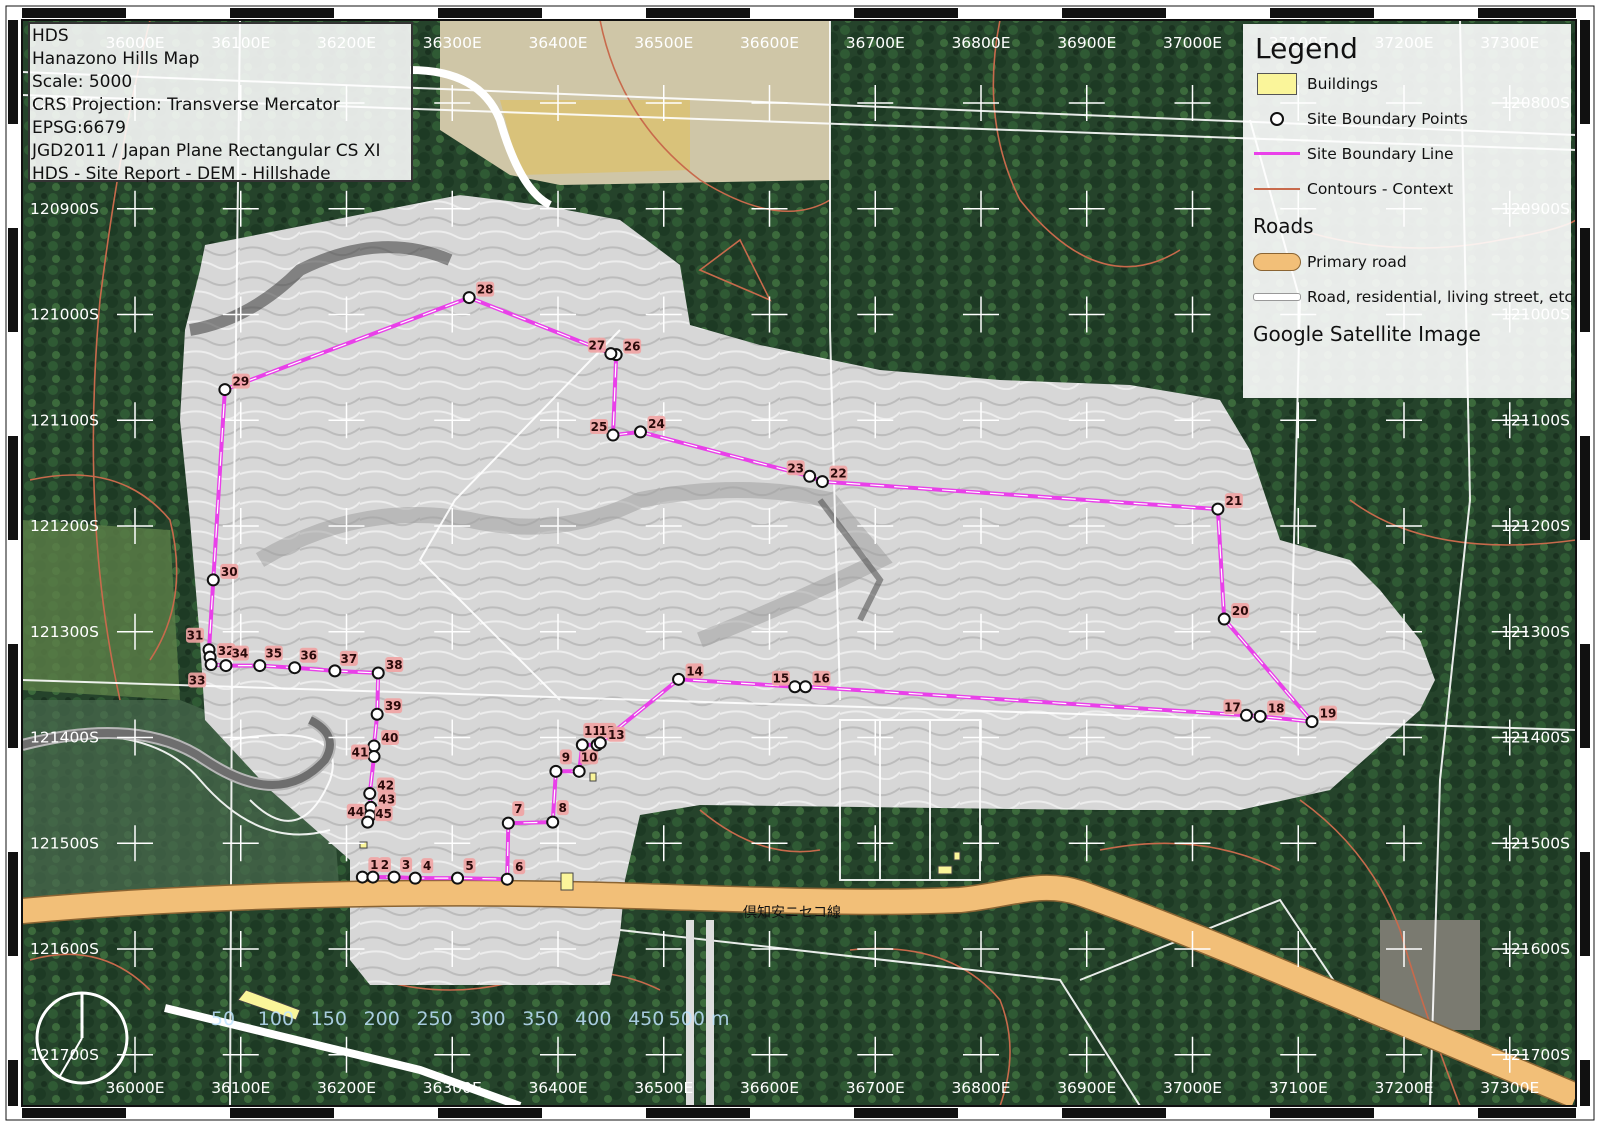  I want to click on legend-item-primary-road: Primary road, so click(1407, 261).